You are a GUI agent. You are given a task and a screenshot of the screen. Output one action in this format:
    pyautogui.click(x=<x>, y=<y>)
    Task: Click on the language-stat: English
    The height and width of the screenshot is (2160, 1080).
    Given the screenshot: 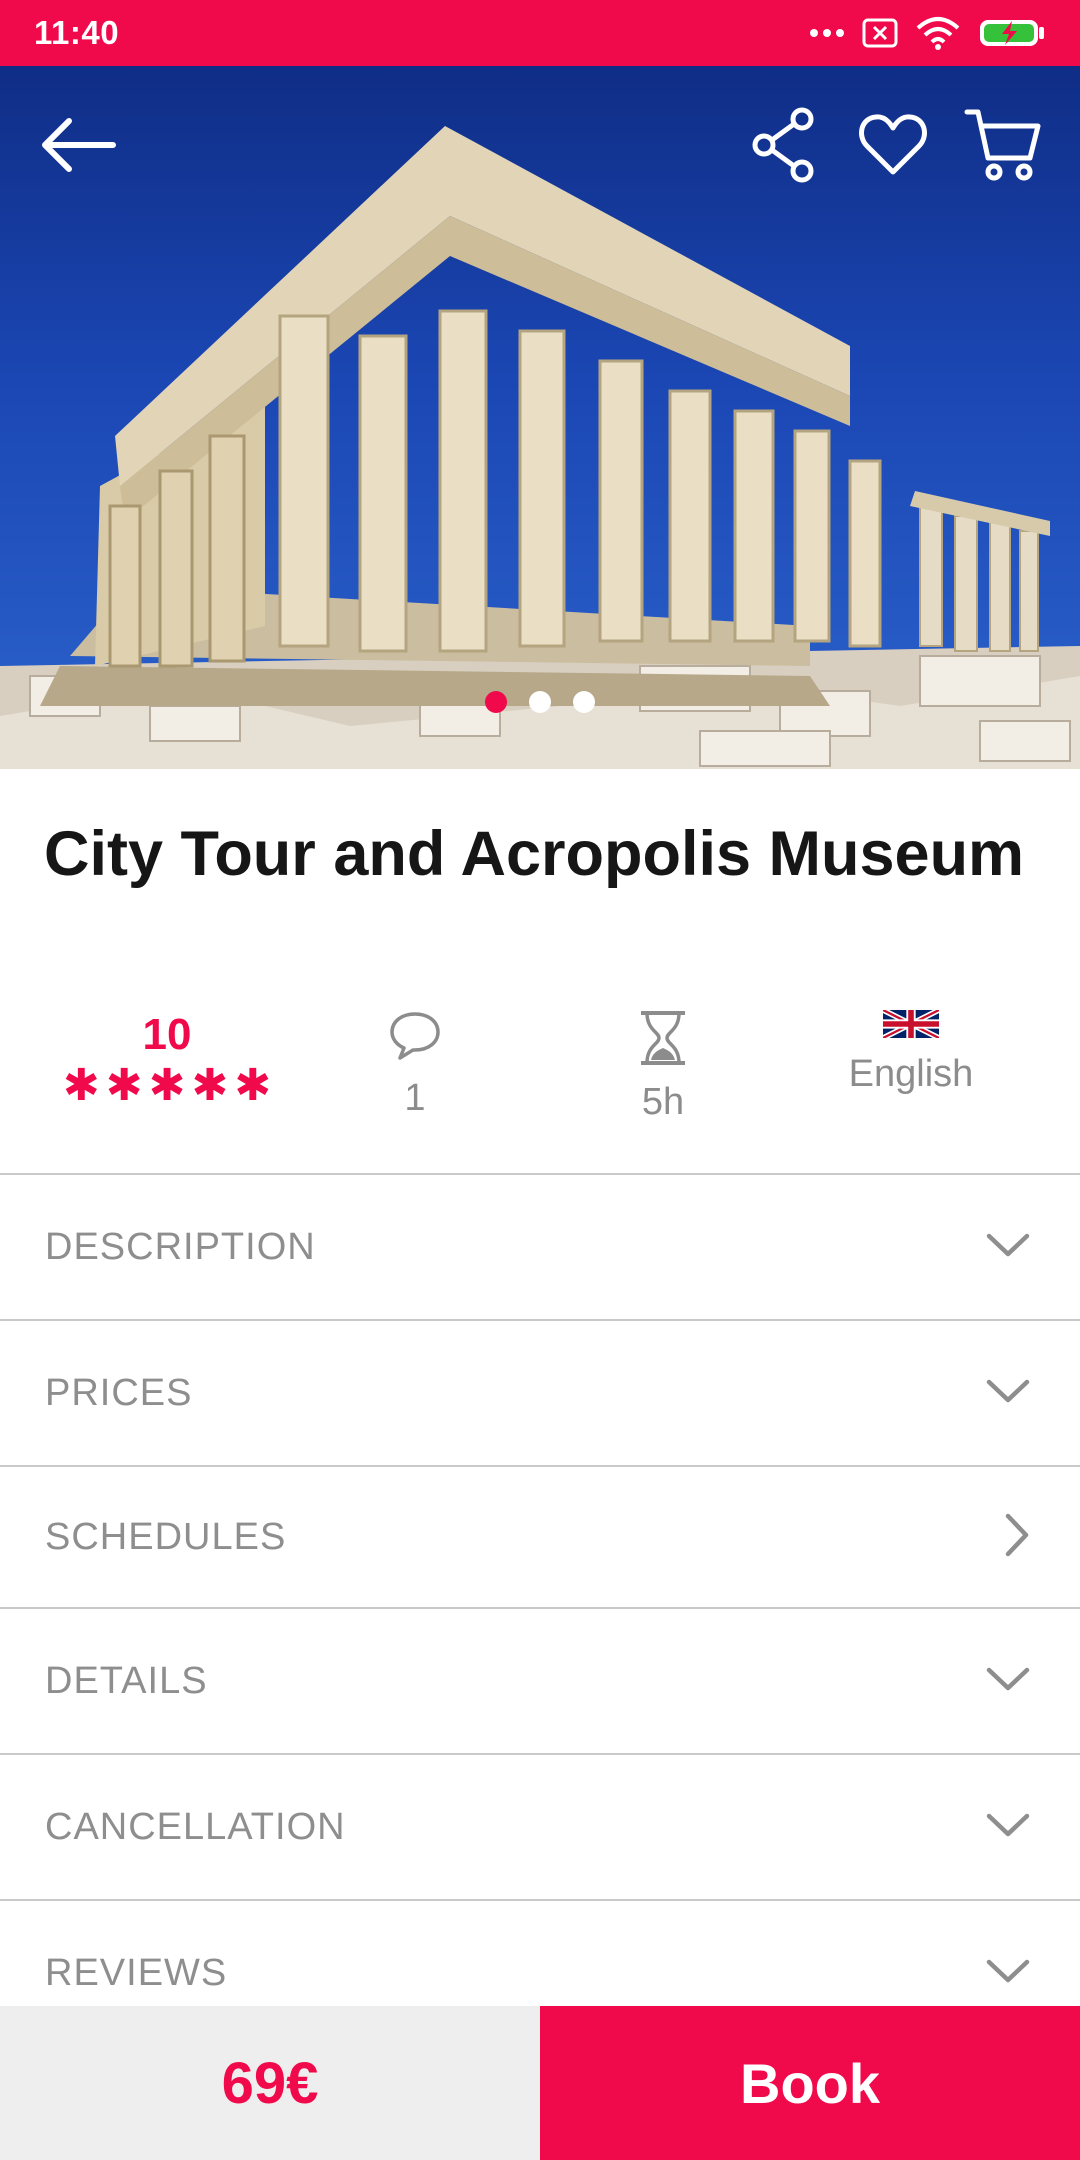 What is the action you would take?
    pyautogui.click(x=911, y=1051)
    